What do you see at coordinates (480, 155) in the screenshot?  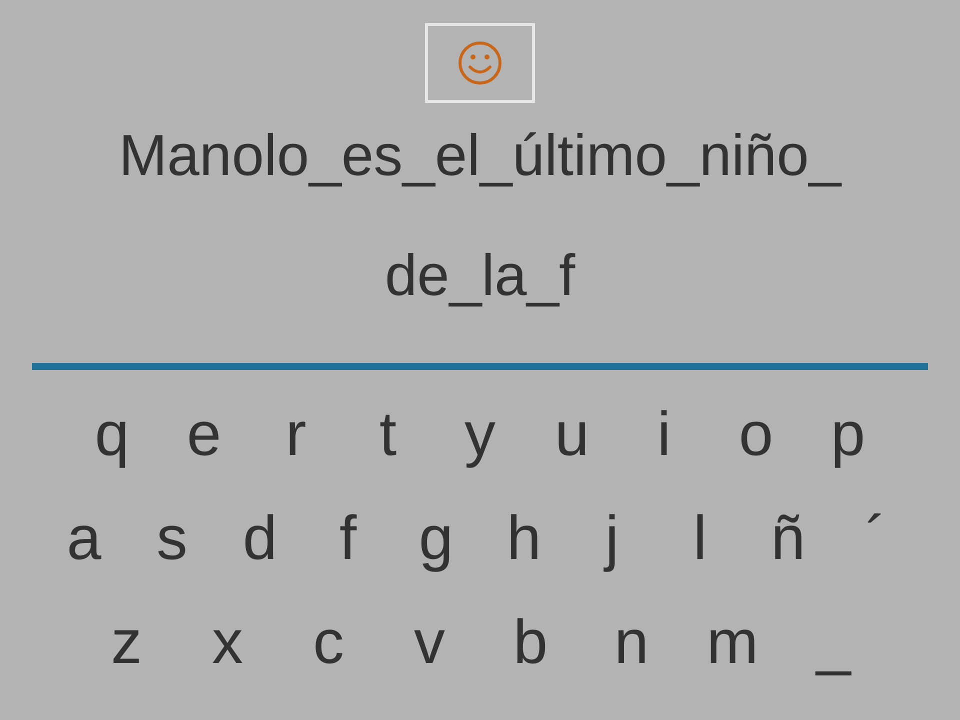 I see `phrase-text: Manolo_es_el_último_niño_` at bounding box center [480, 155].